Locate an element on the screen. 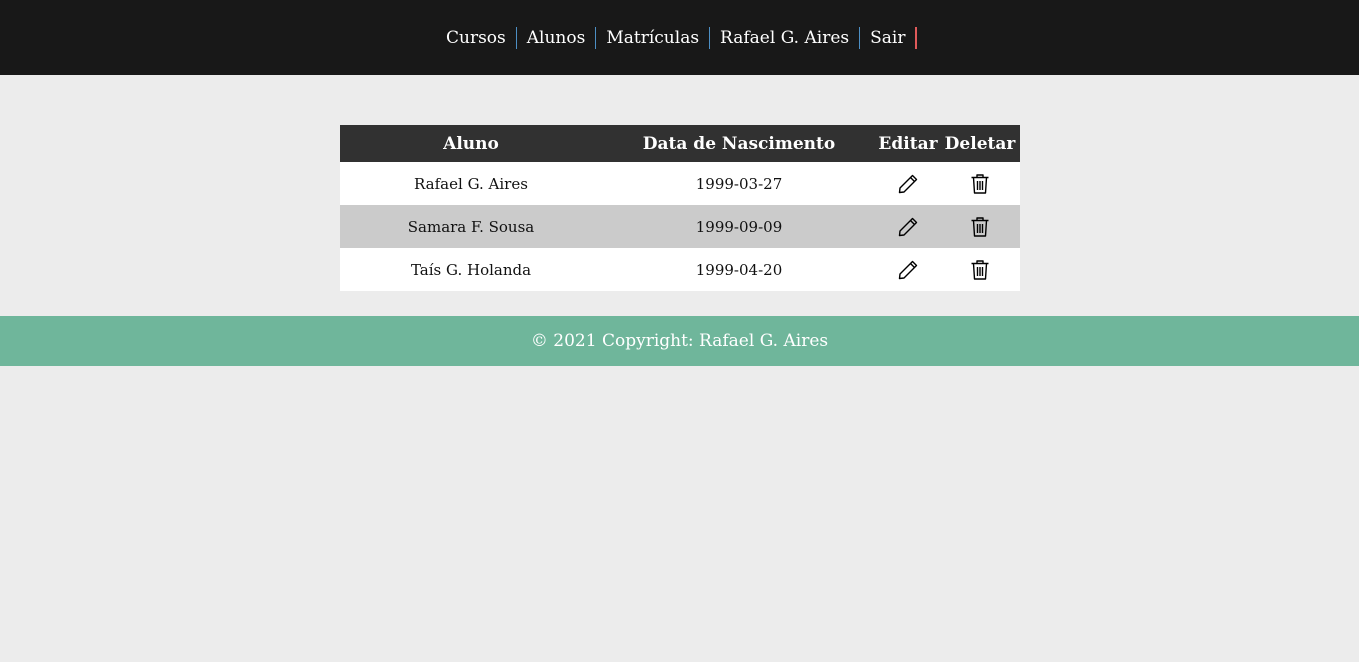 This screenshot has width=1359, height=662. cell-nascimento: 1999-09-09 is located at coordinates (739, 226).